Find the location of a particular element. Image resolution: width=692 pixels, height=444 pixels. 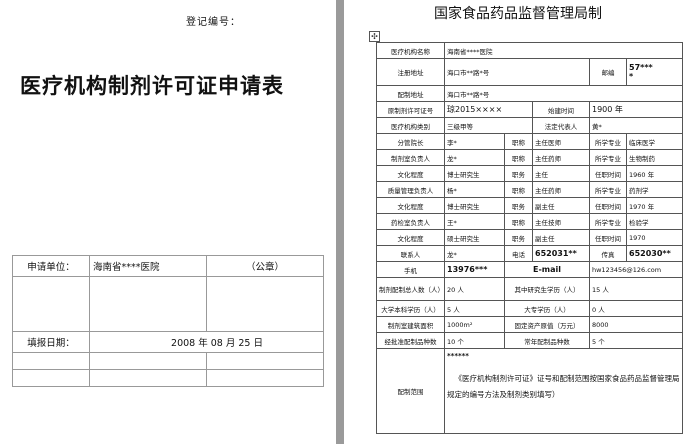

r1-value: 临床医学 is located at coordinates (654, 141).